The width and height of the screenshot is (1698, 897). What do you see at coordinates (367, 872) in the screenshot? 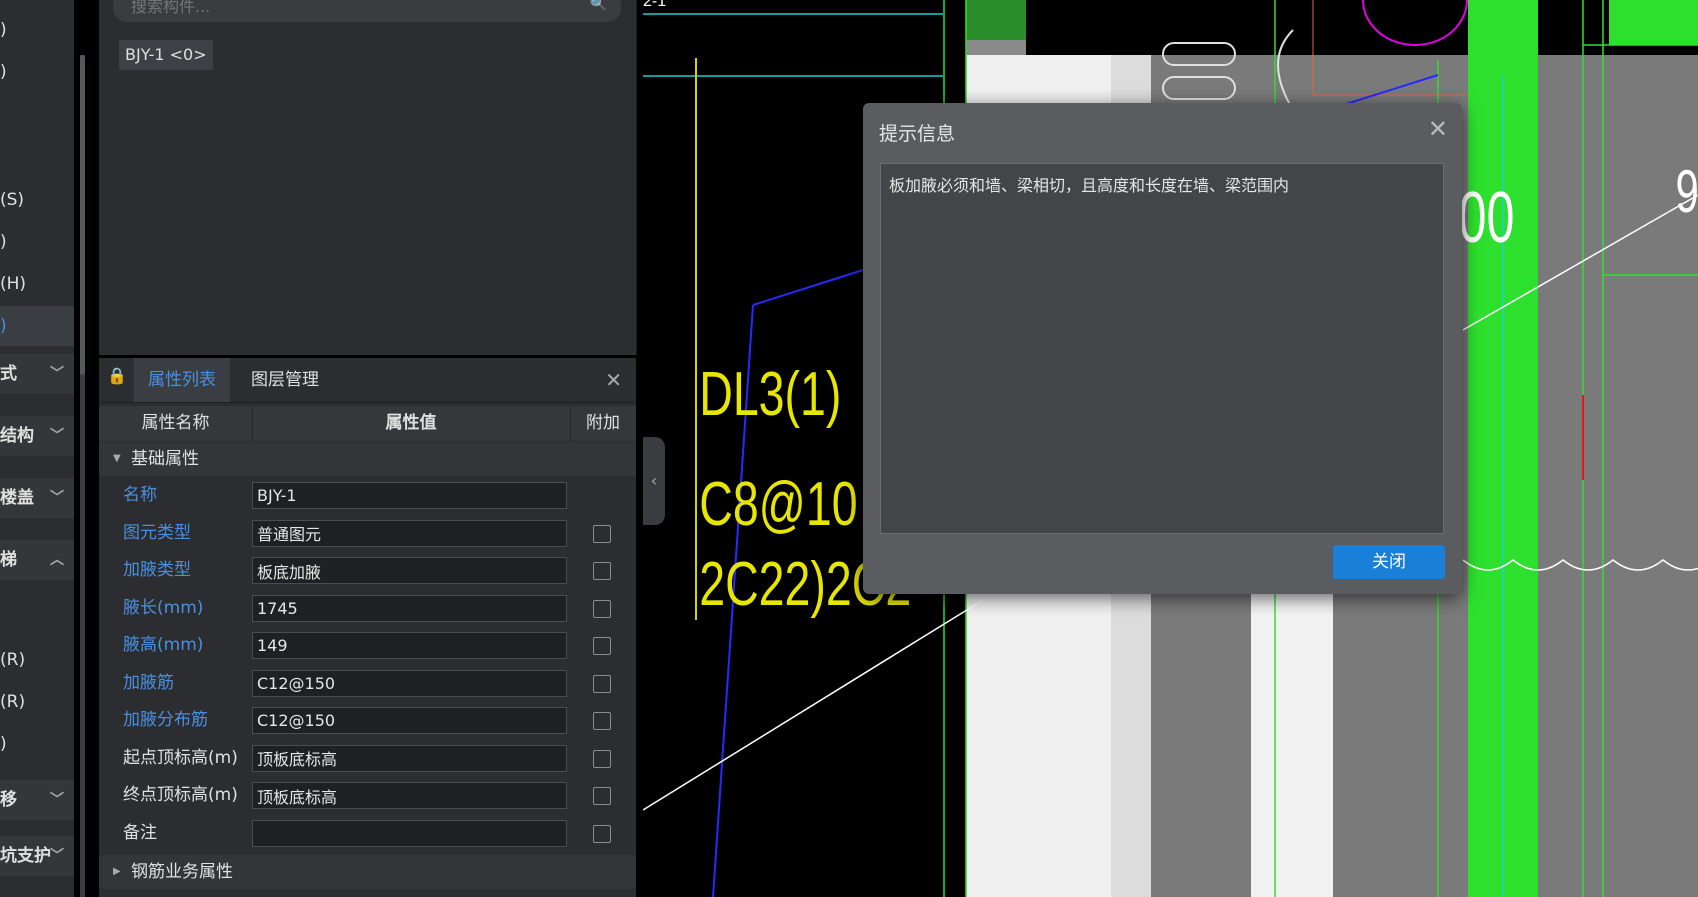
I see `section-rebar-properties: ▶ 钢筋业务属性` at bounding box center [367, 872].